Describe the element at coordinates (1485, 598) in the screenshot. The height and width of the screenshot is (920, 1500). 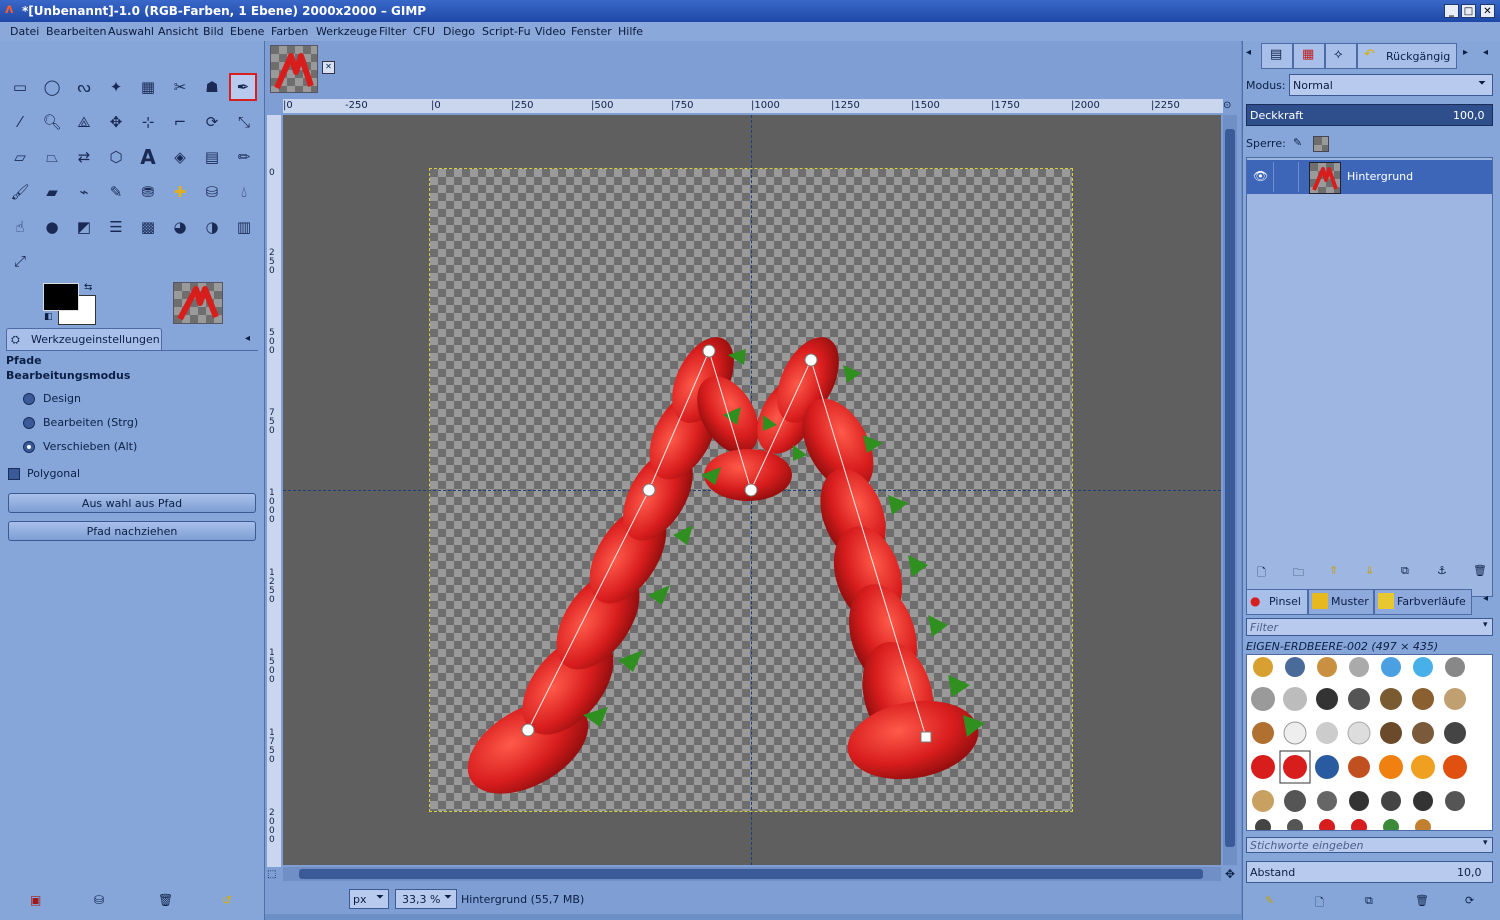
I see `brushes-menu-icon: ◂` at that location.